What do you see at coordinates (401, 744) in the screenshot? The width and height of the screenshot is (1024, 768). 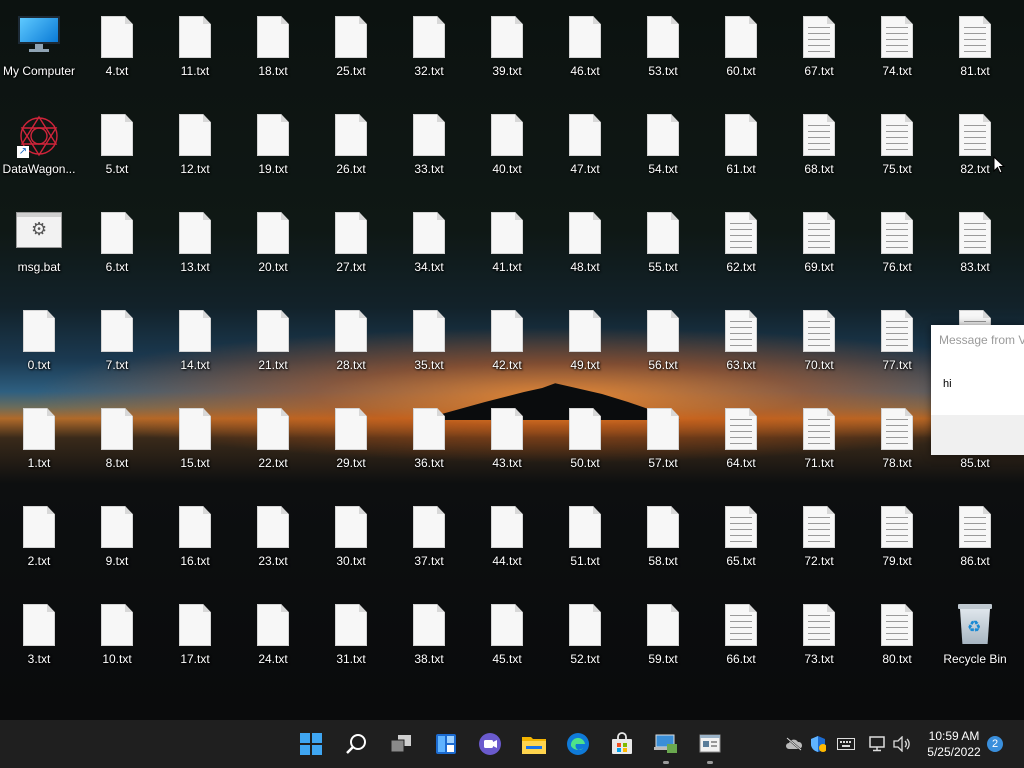 I see `task-view-icon` at bounding box center [401, 744].